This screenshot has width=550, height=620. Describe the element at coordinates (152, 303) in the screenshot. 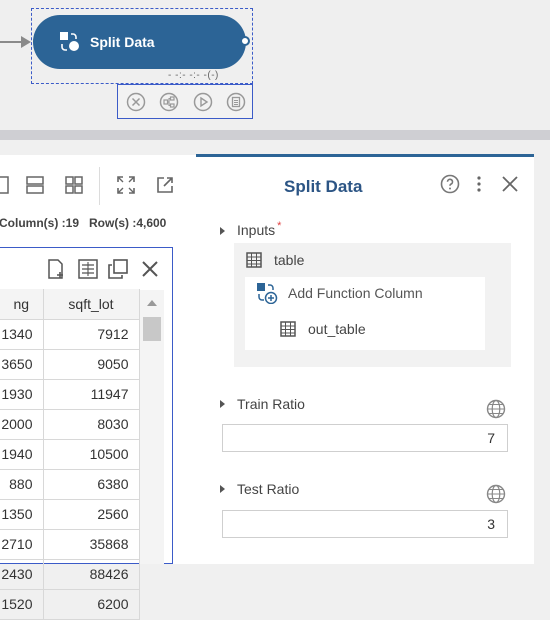

I see `scroll-up-icon` at that location.